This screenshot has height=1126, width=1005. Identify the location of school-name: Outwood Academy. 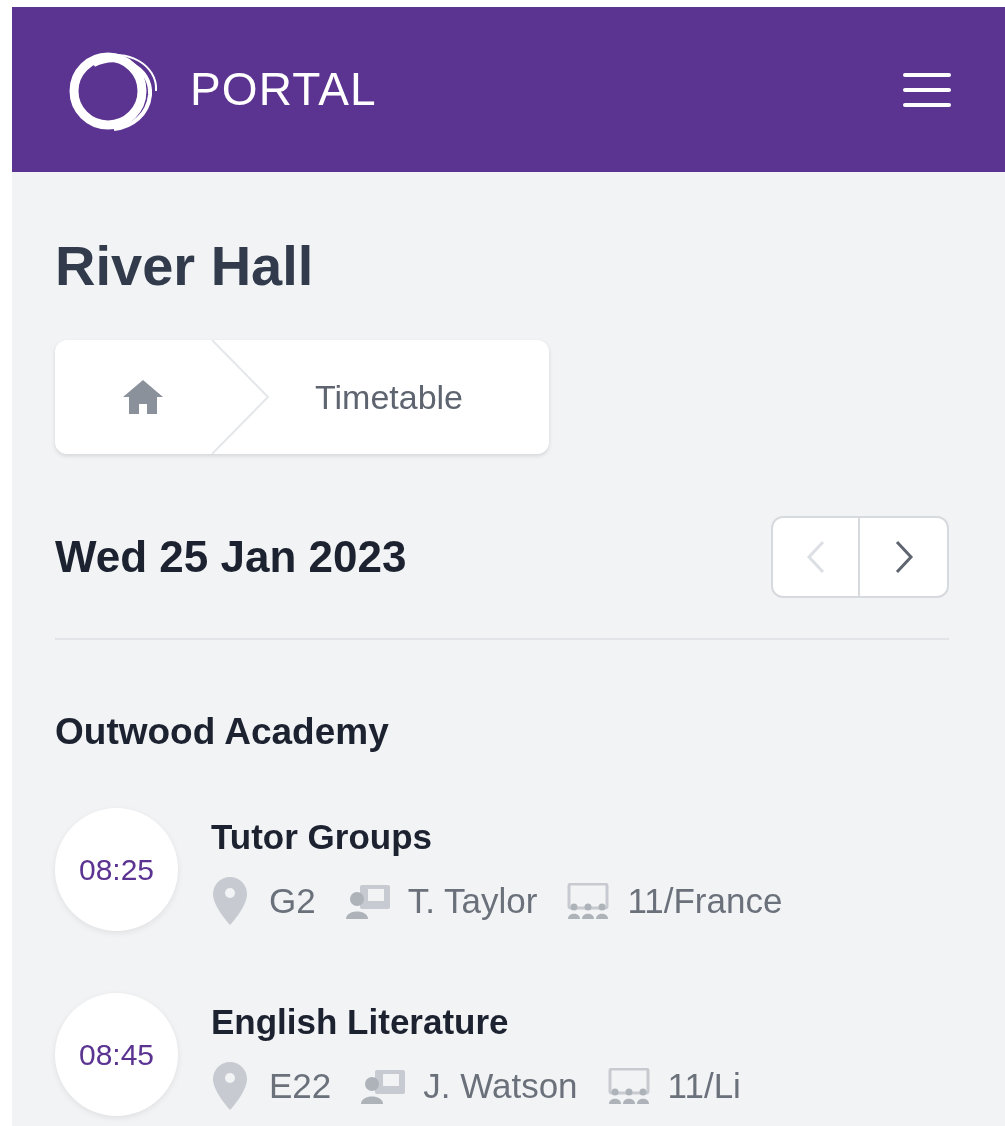
(222, 732).